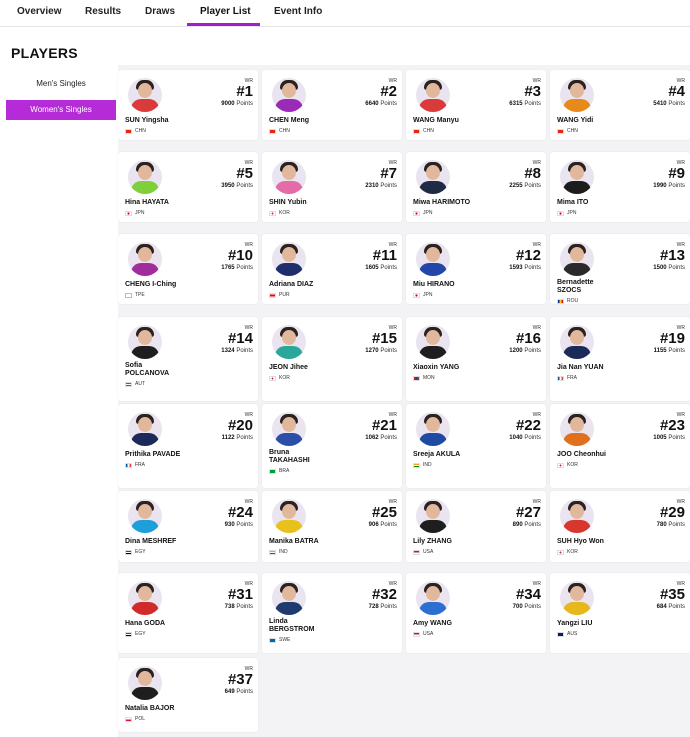  I want to click on player-country: AUS, so click(567, 634).